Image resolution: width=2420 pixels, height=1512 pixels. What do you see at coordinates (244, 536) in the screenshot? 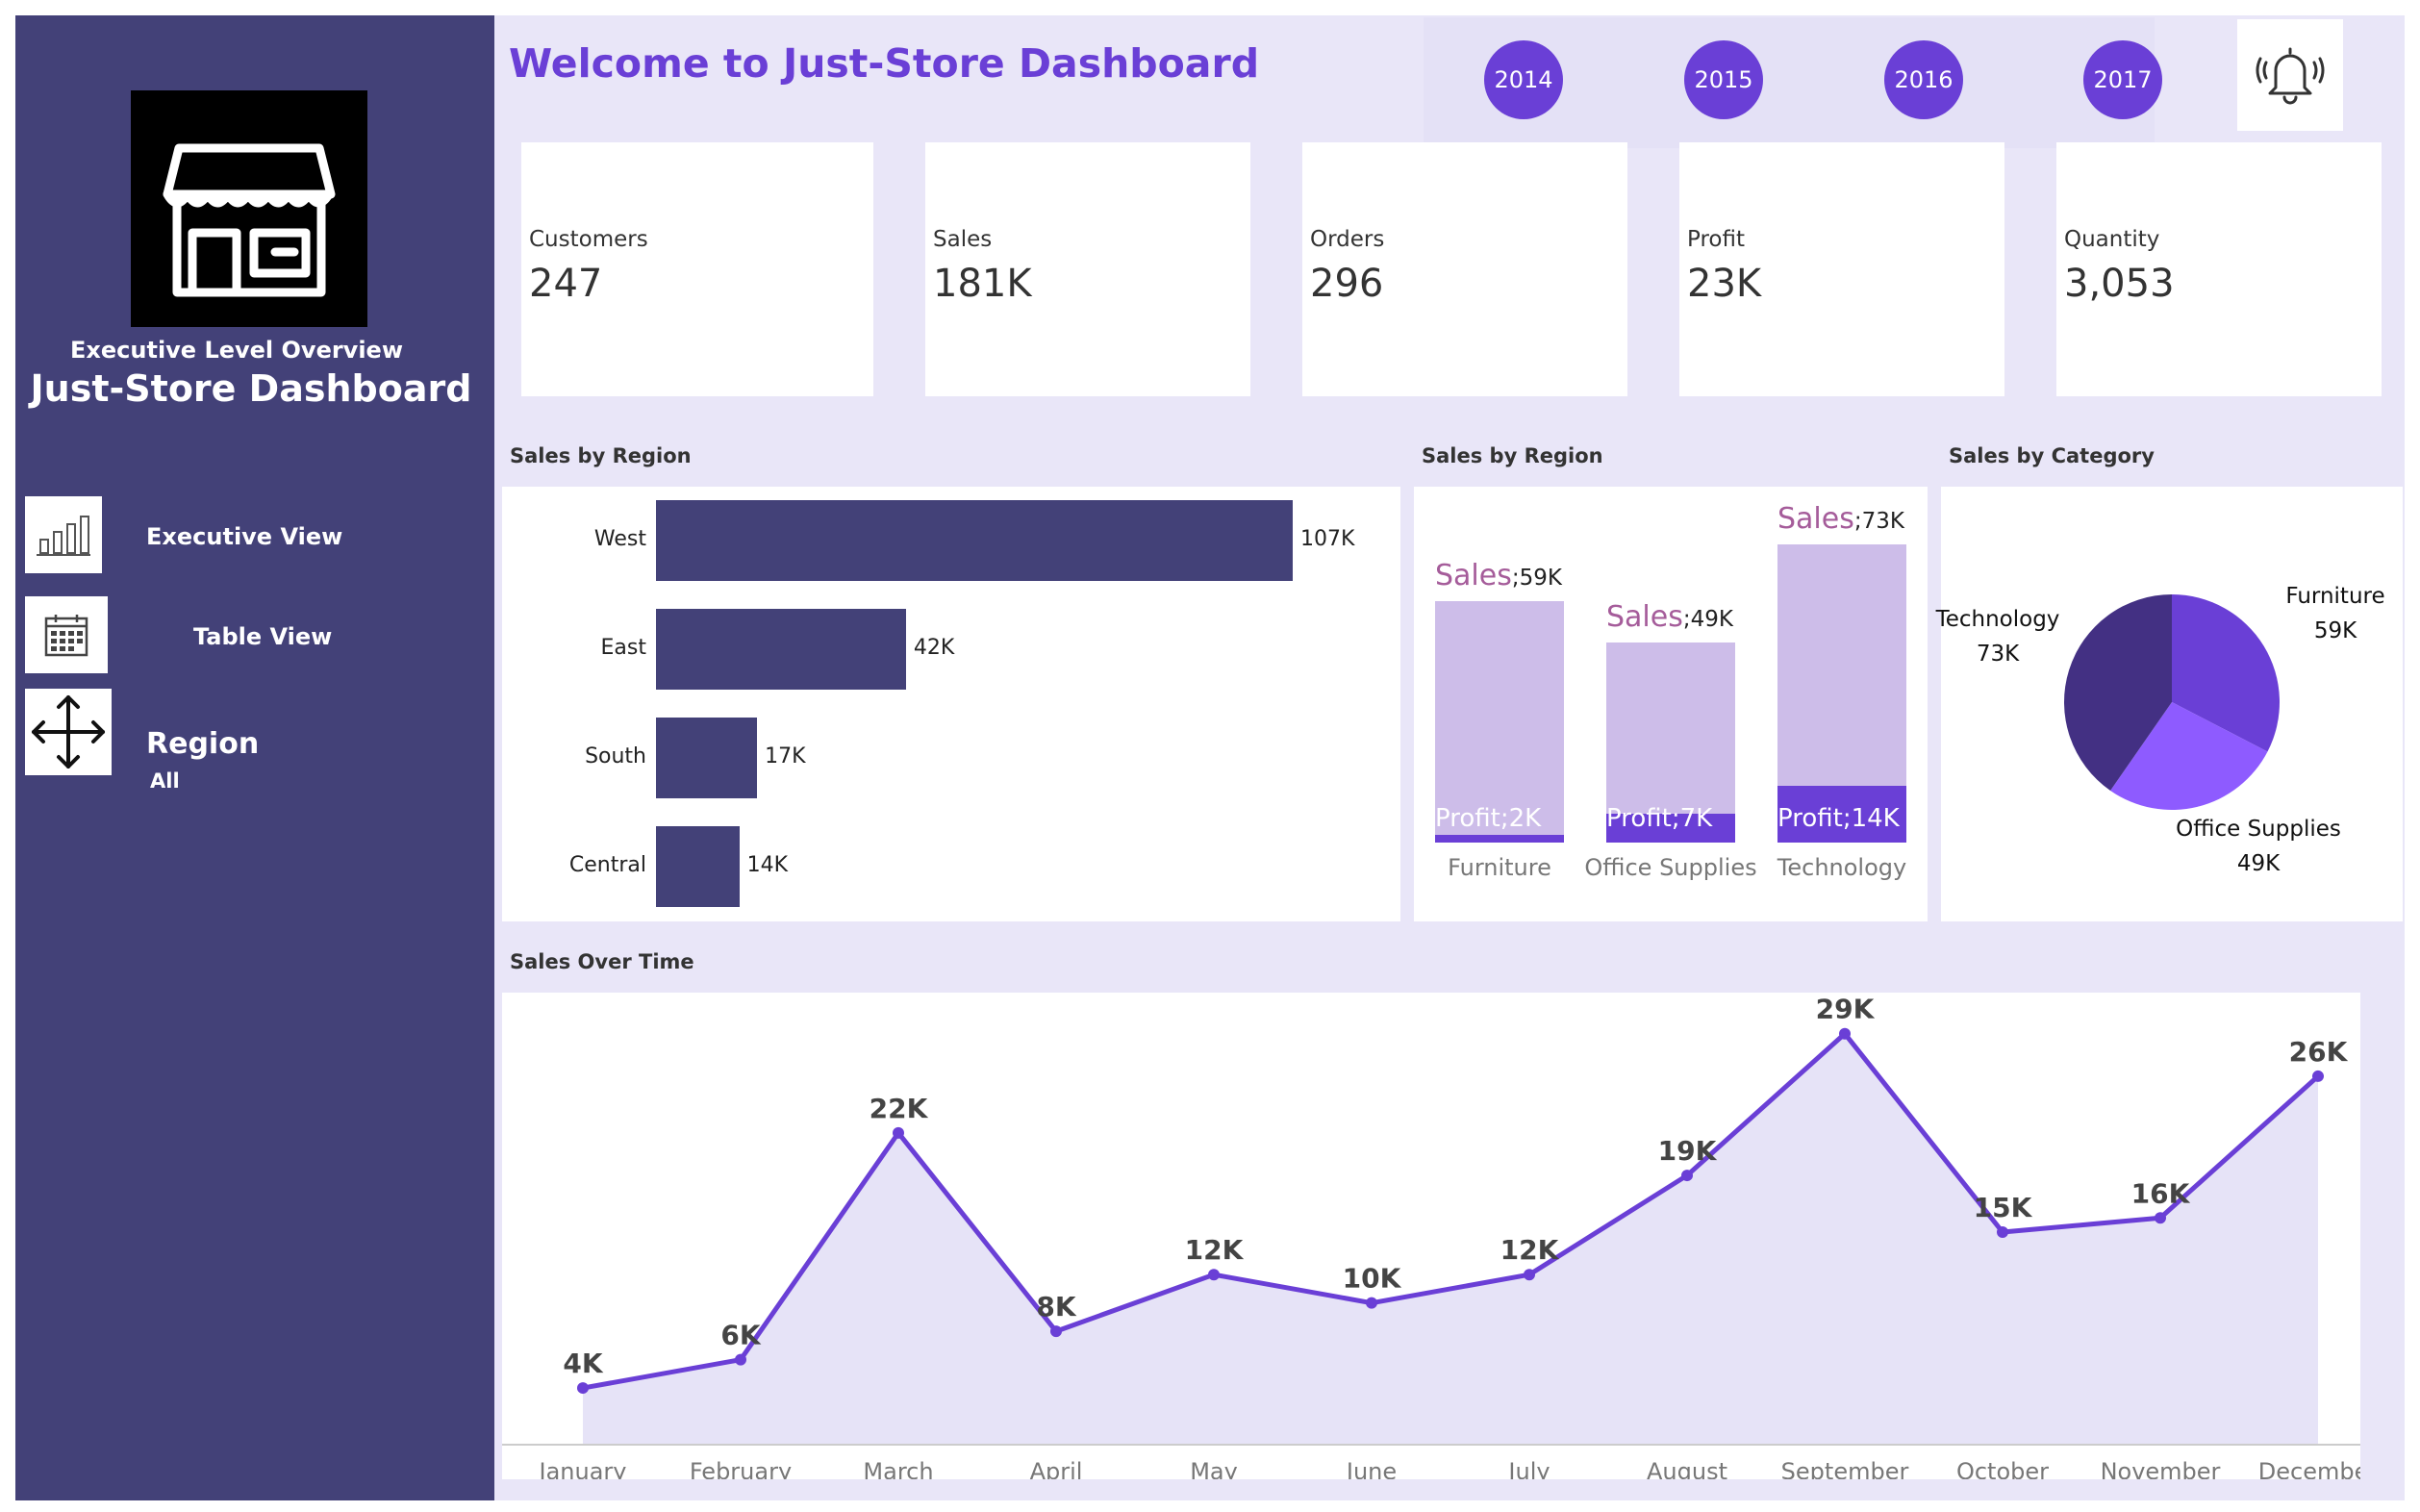
I see `nav-executive-view: Executive View` at bounding box center [244, 536].